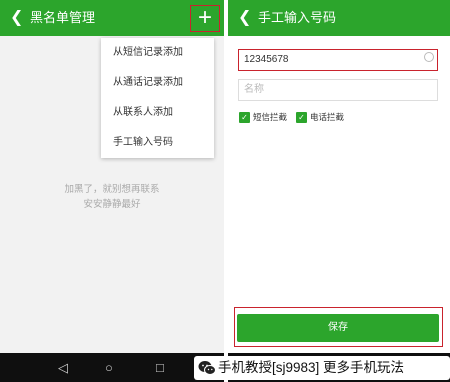 Image resolution: width=450 pixels, height=382 pixels. I want to click on call-block-checkbox: ✓, so click(301, 117).